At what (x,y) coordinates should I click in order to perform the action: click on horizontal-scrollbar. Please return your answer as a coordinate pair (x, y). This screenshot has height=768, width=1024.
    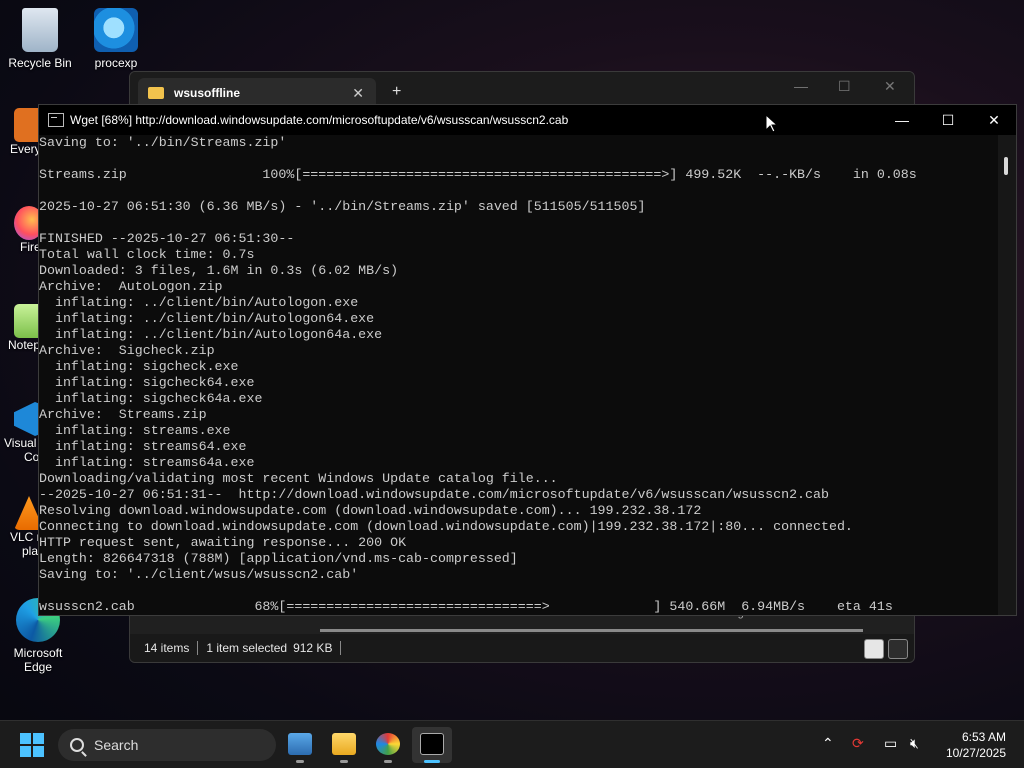
    Looking at the image, I should click on (591, 630).